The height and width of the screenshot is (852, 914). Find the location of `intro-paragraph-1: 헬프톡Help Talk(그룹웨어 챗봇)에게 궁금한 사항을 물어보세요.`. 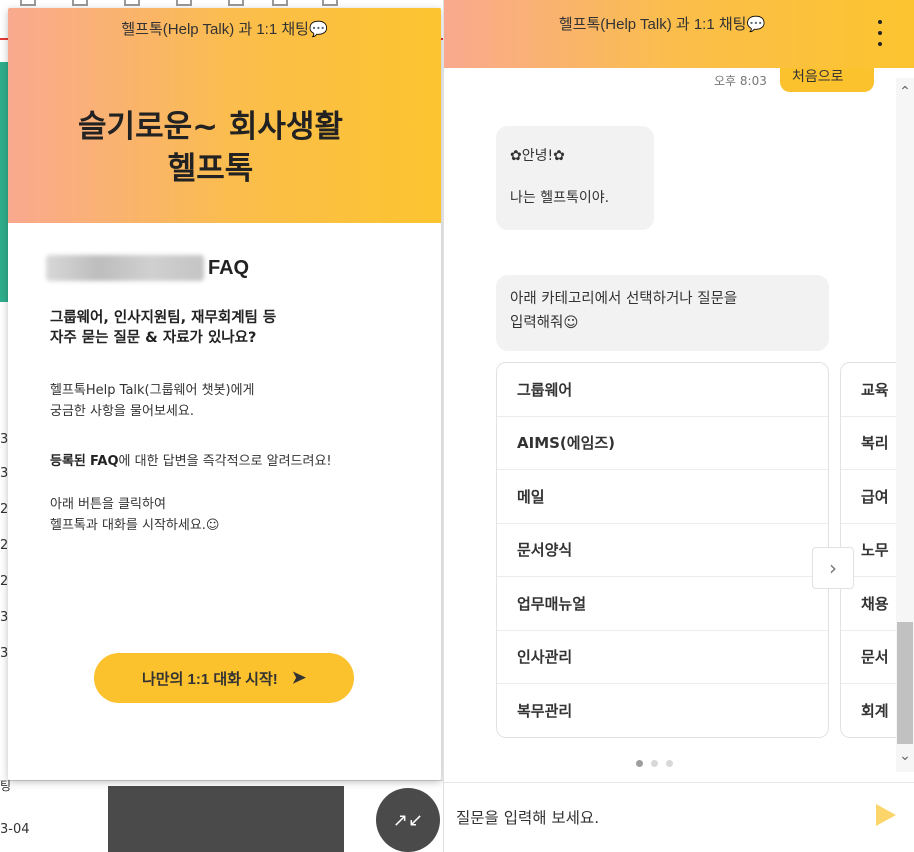

intro-paragraph-1: 헬프톡Help Talk(그룹웨어 챗봇)에게 궁금한 사항을 물어보세요. is located at coordinates (152, 401).